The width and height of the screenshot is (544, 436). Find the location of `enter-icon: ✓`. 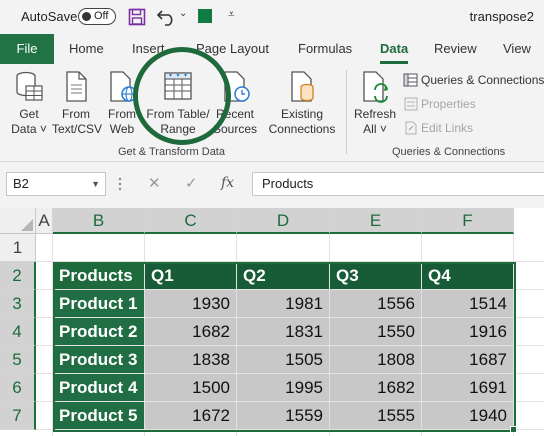

enter-icon: ✓ is located at coordinates (191, 183).